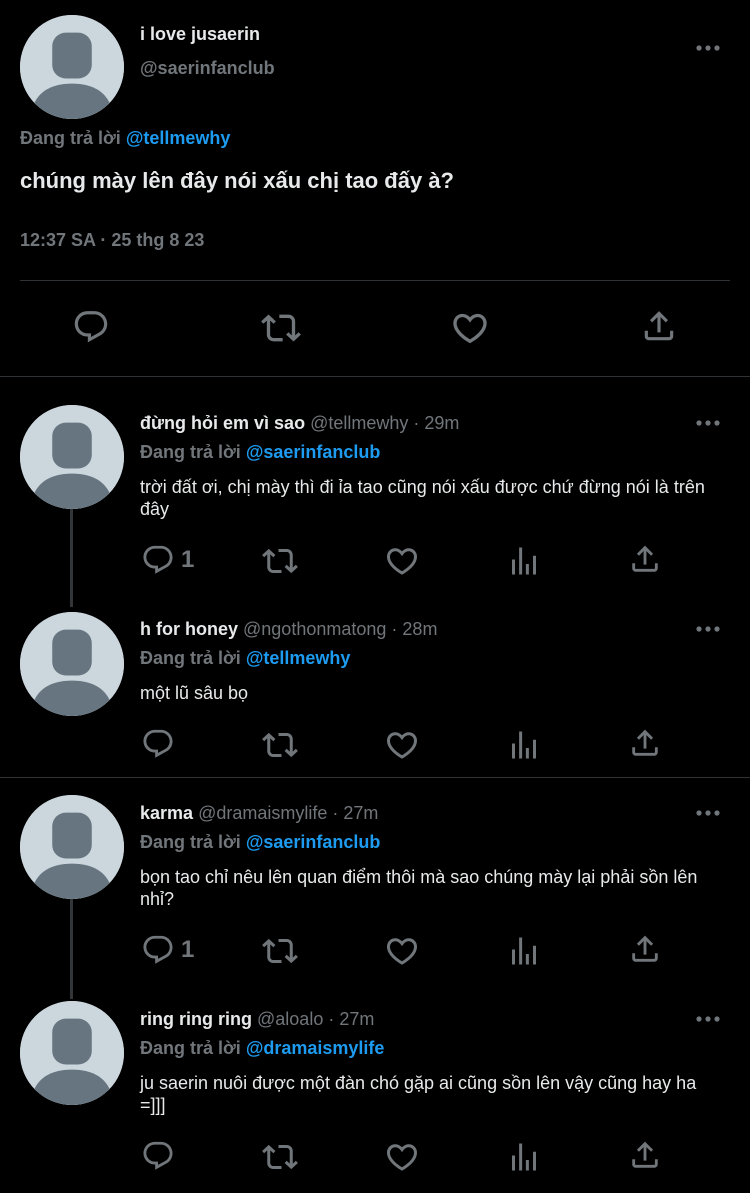 Image resolution: width=750 pixels, height=1193 pixels. I want to click on replying-to-mention: @dramaismylife, so click(315, 1048).